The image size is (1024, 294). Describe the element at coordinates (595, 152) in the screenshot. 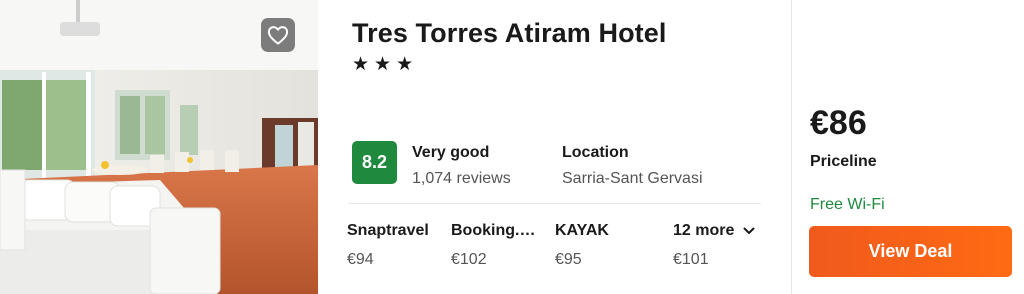

I see `location-label: Location` at that location.